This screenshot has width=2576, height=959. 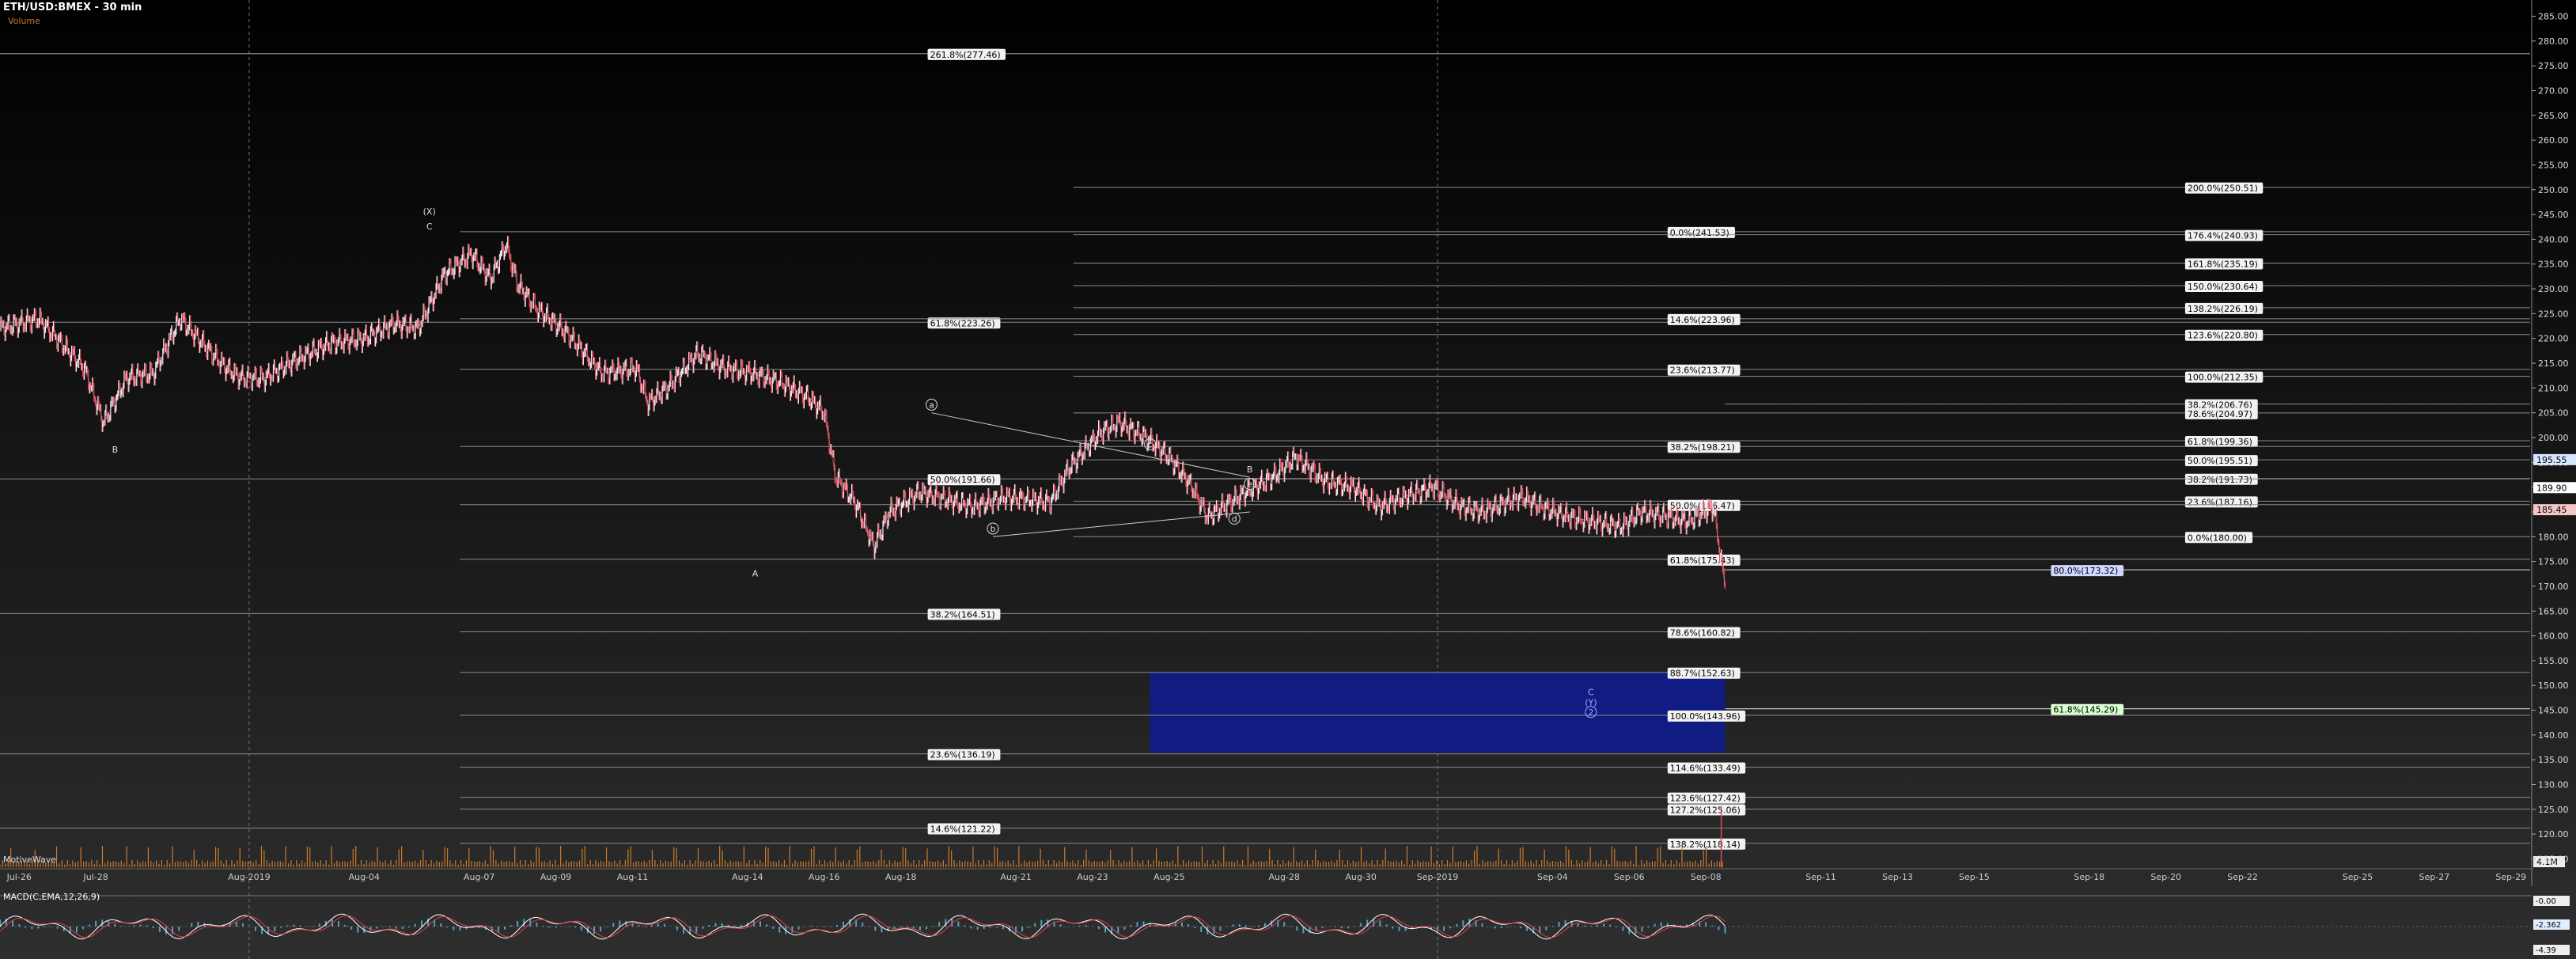 I want to click on fib-label-25: 38.2%(164.51), so click(x=964, y=614).